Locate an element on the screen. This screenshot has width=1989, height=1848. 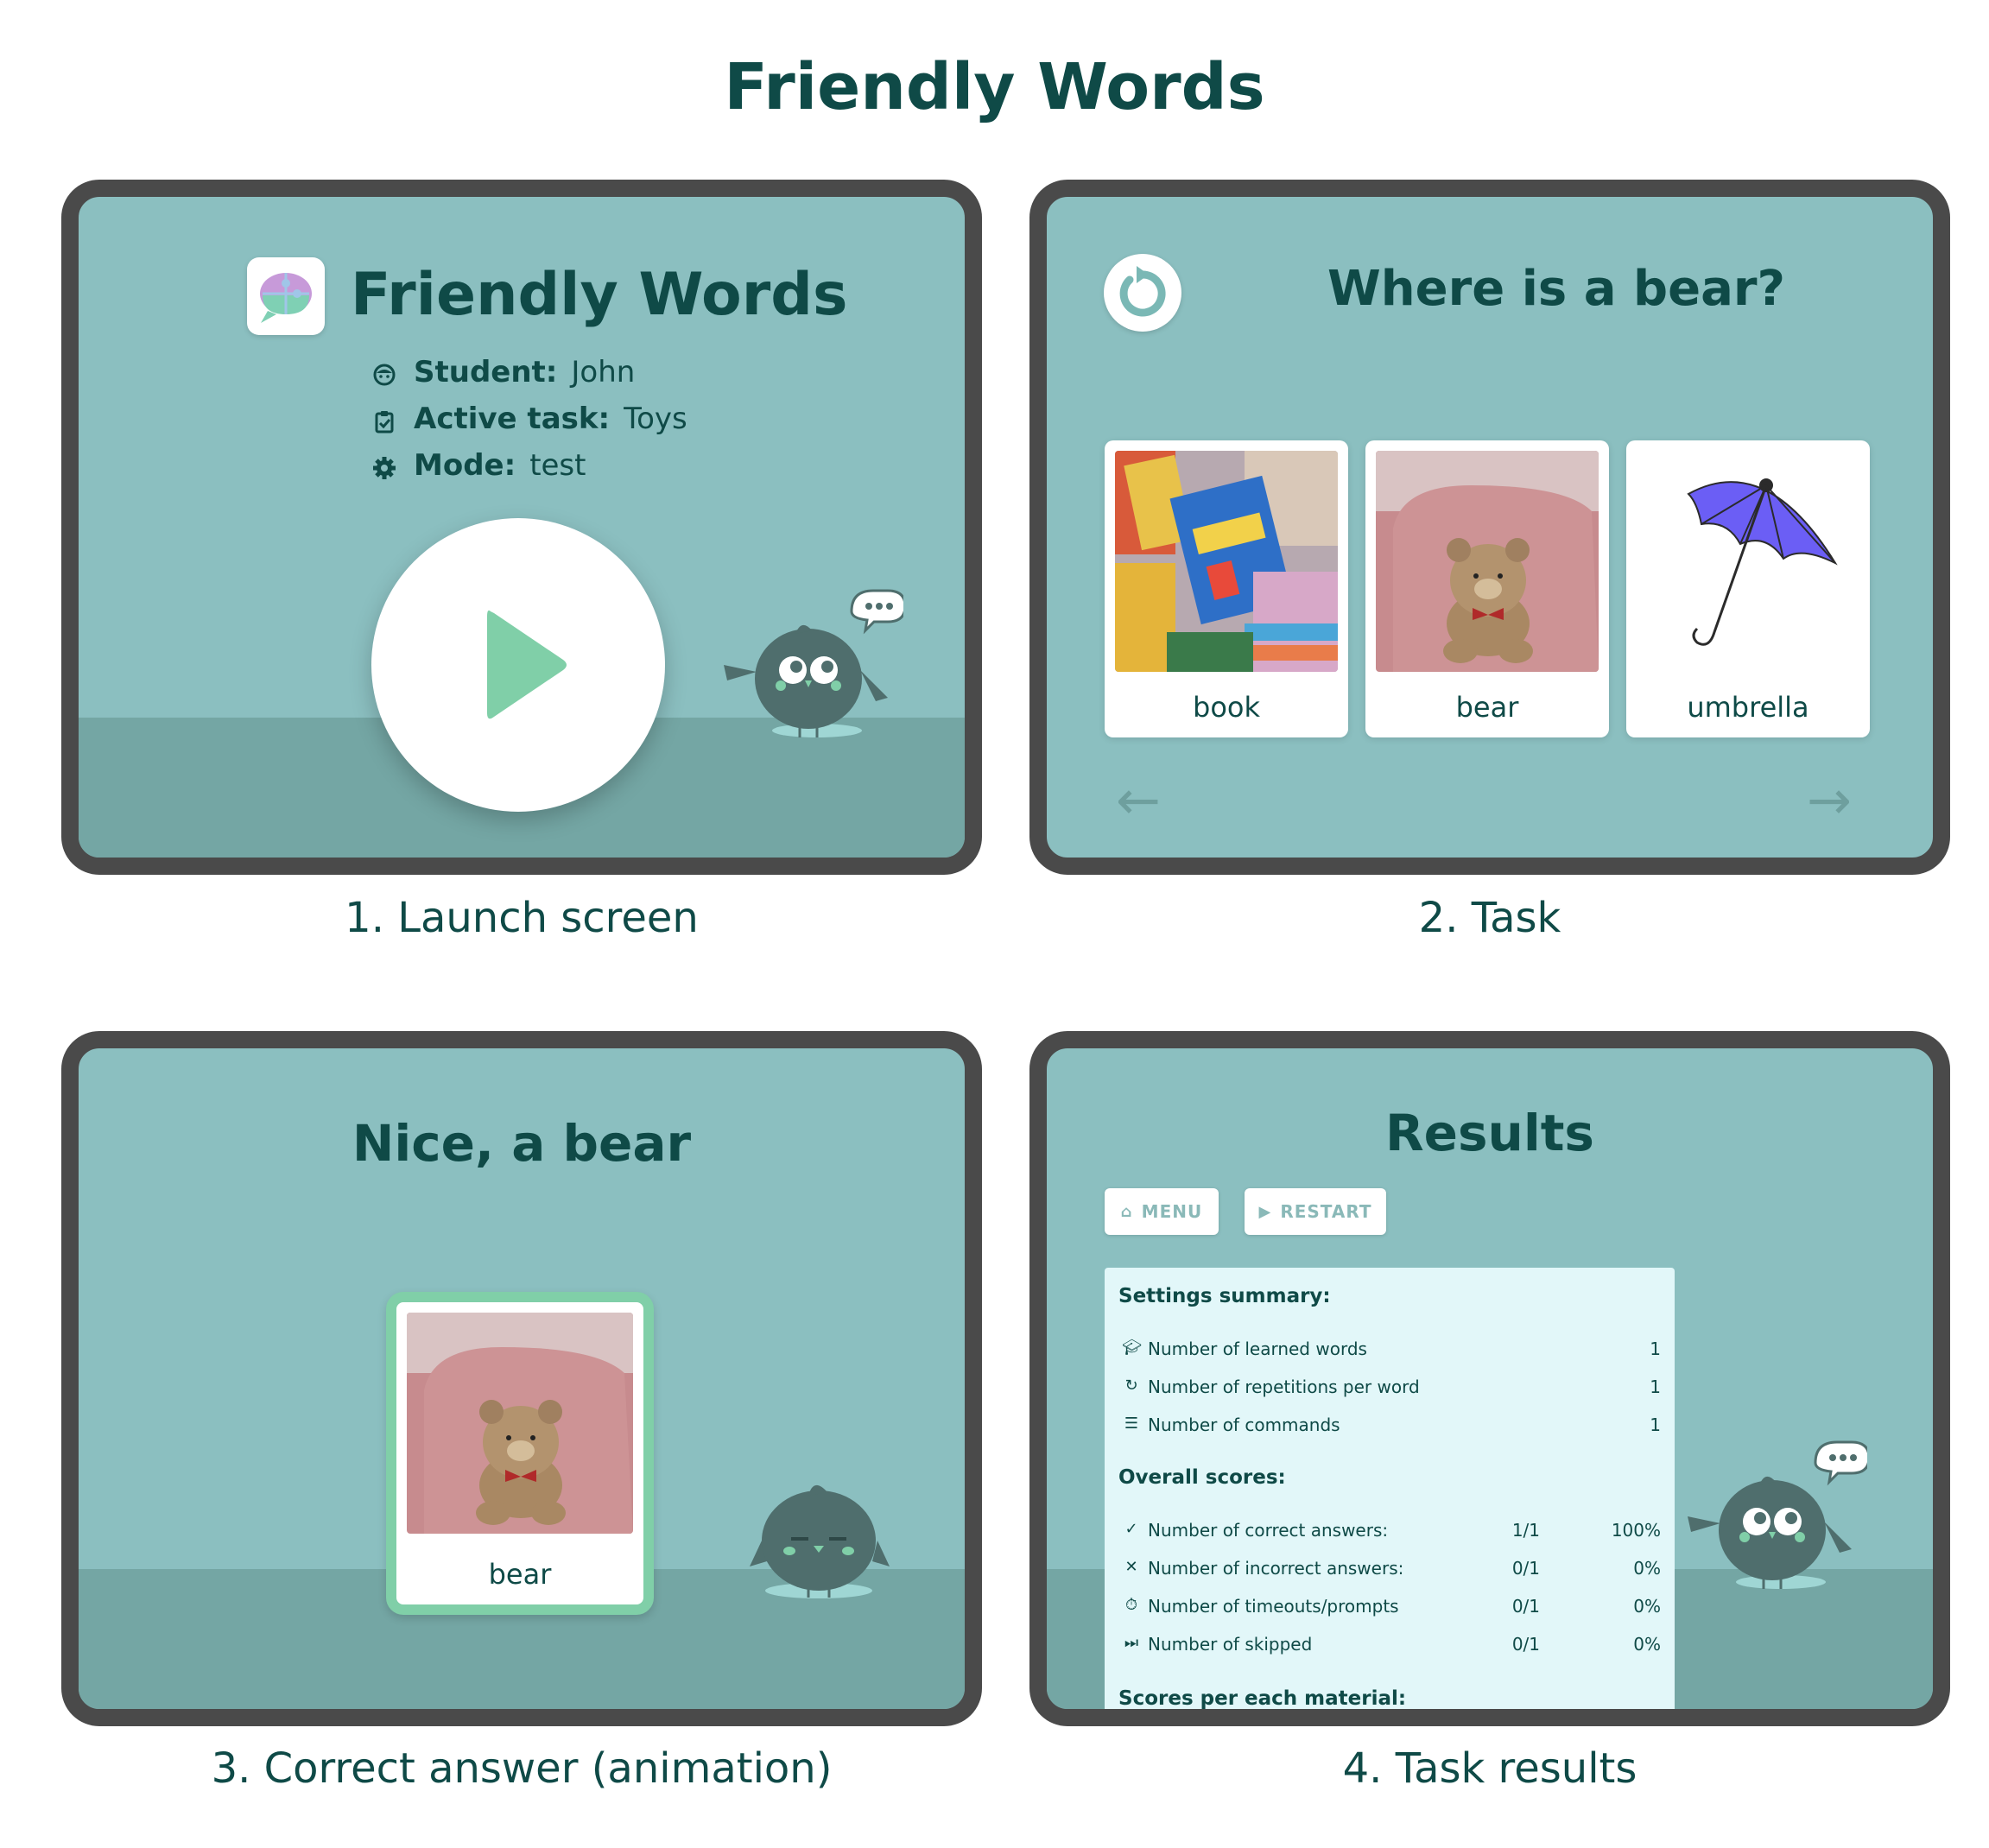
active-task-row: Active task: Toys is located at coordinates (529, 419).